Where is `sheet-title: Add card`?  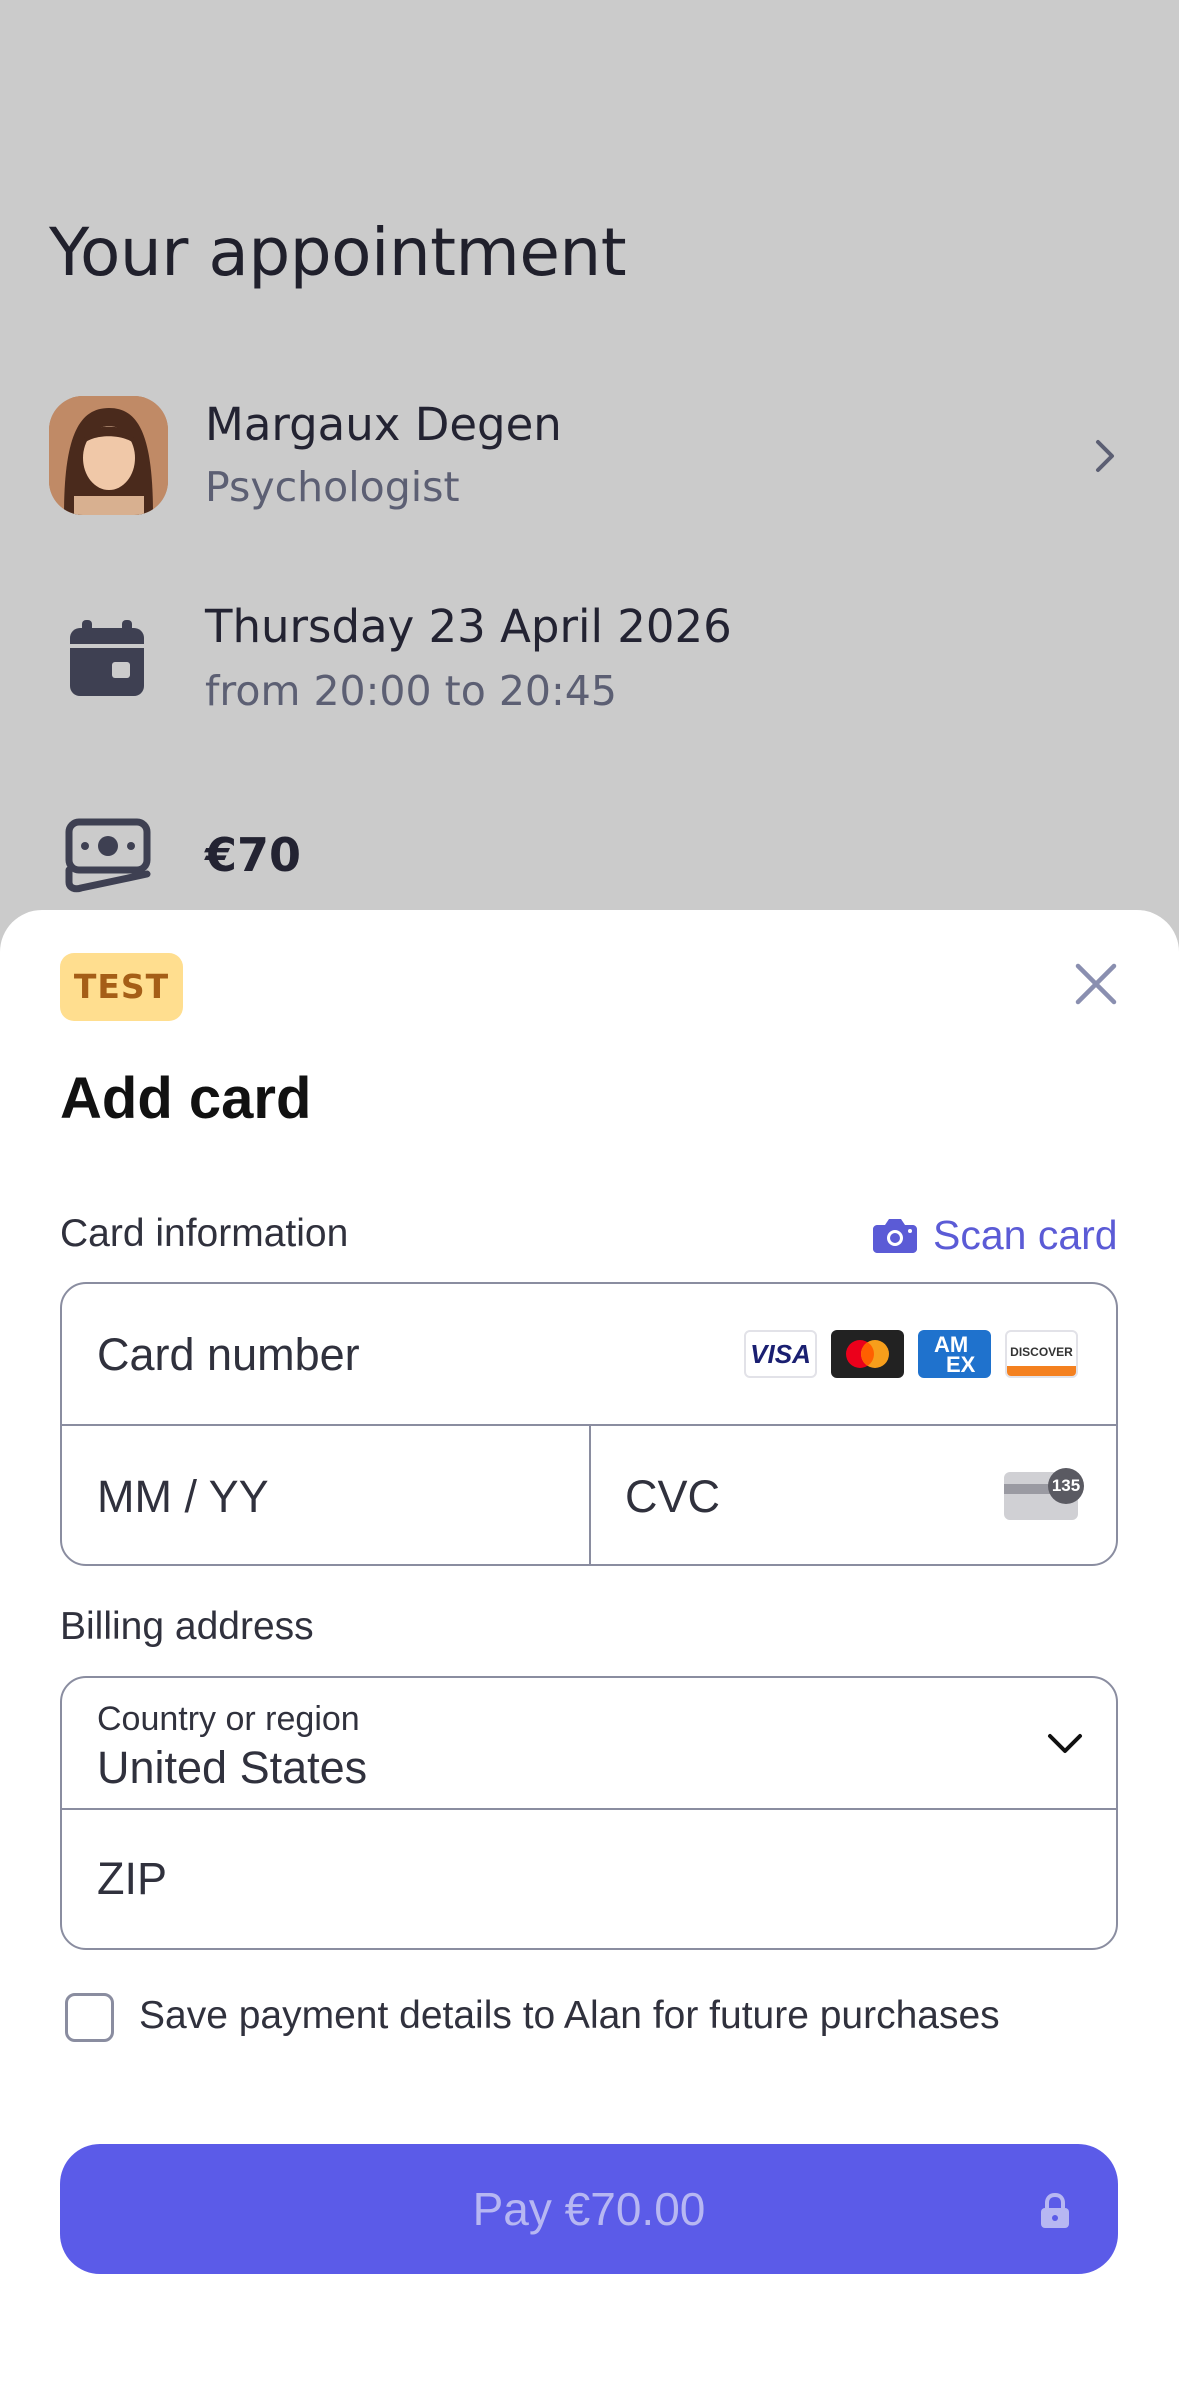 sheet-title: Add card is located at coordinates (186, 1098).